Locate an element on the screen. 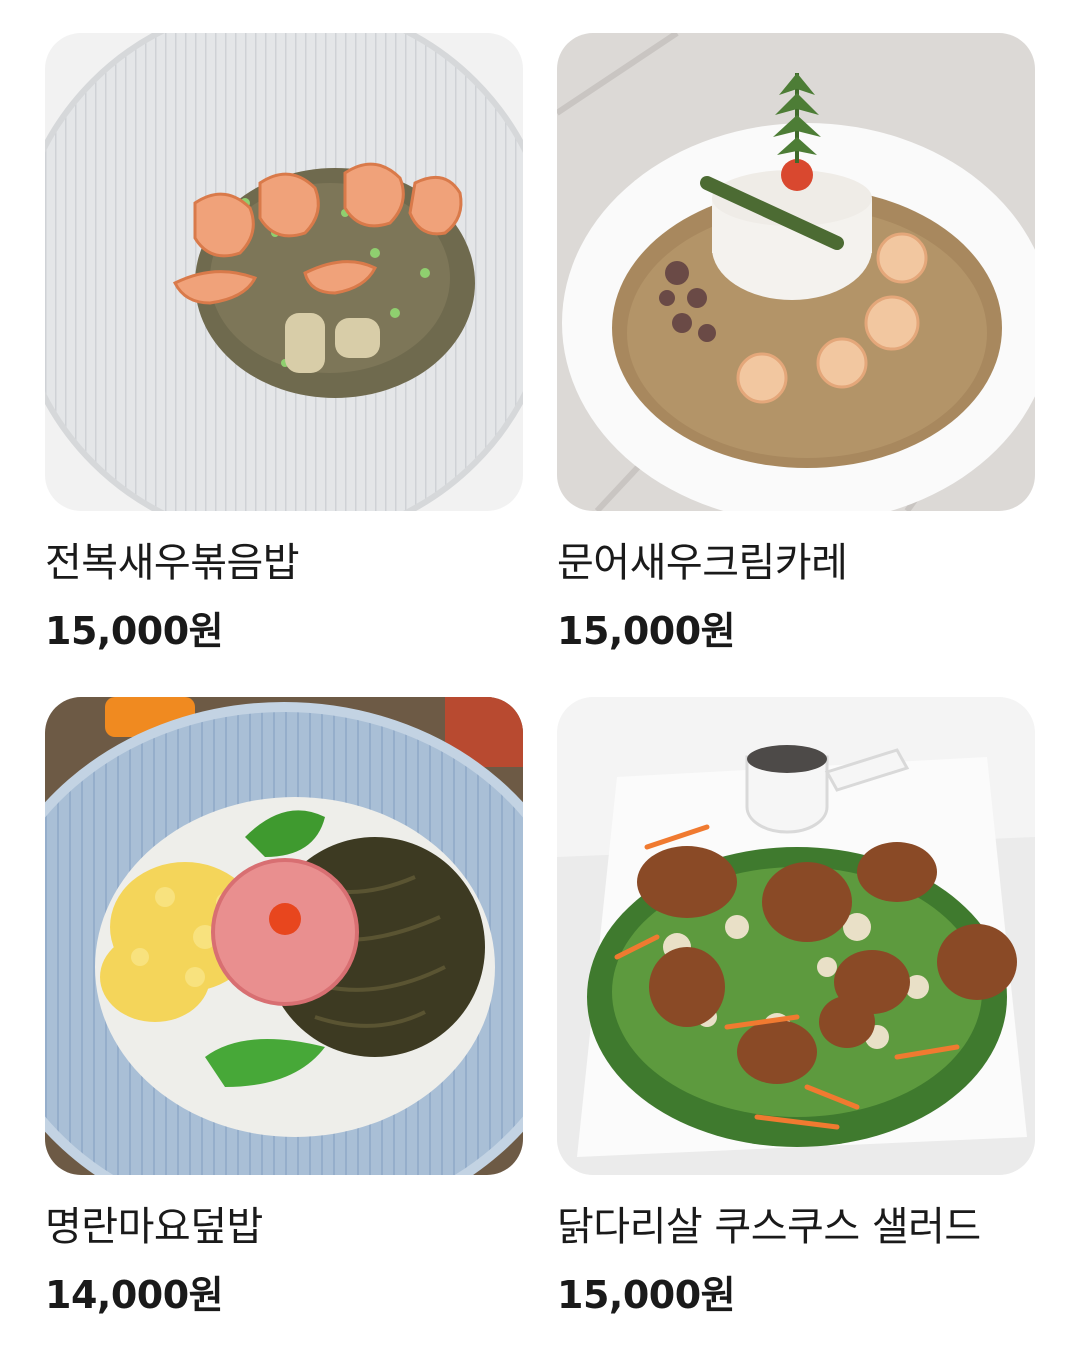 Image resolution: width=1080 pixels, height=1364 pixels. menu-item-name: 닭다리살 쿠스쿠스 샐러드 is located at coordinates (769, 1227).